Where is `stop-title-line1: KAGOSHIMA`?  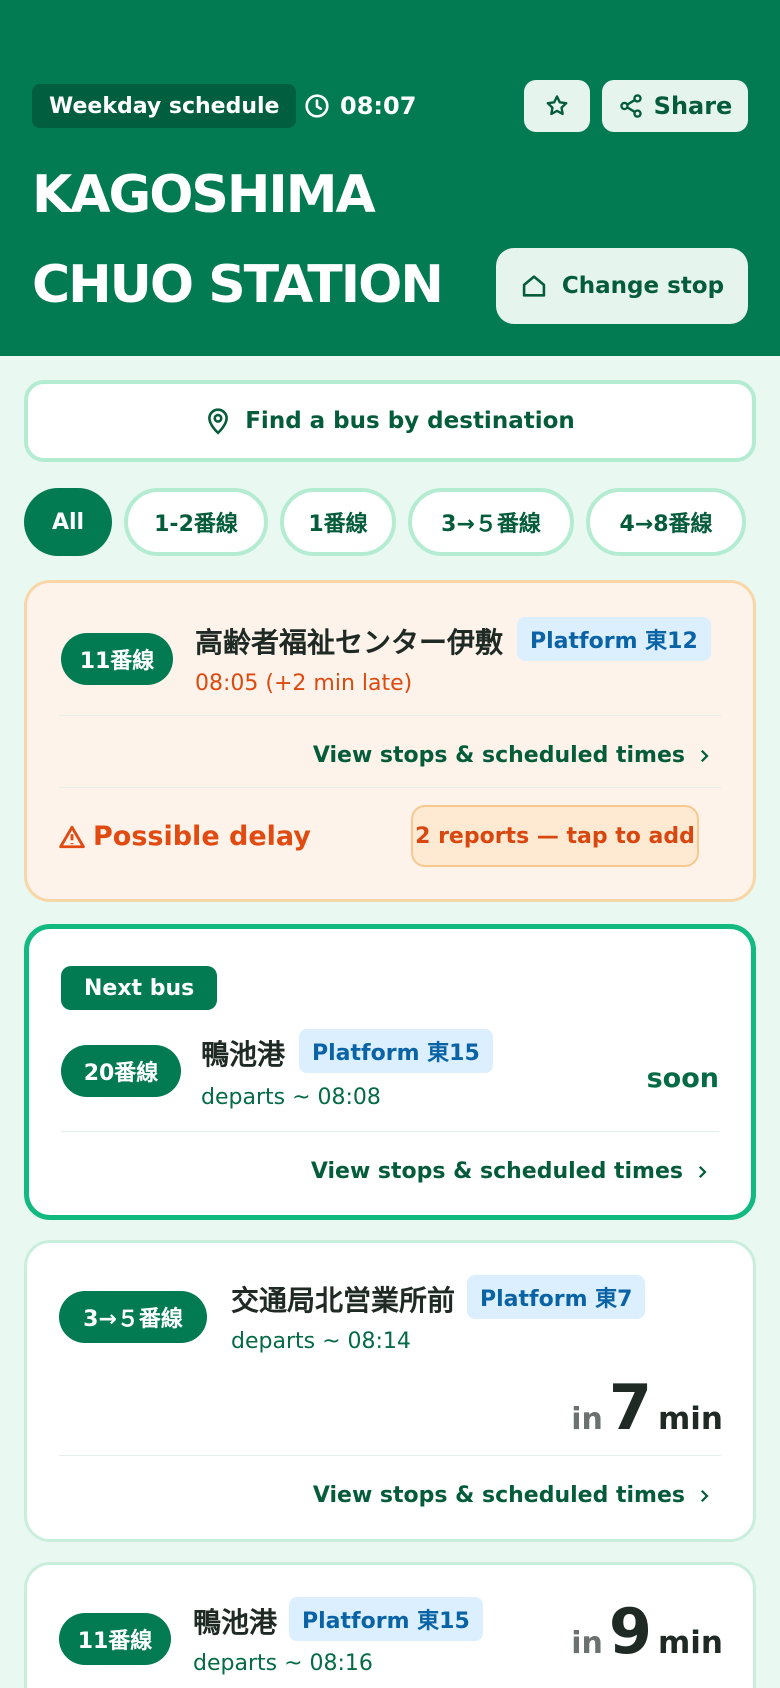 stop-title-line1: KAGOSHIMA is located at coordinates (204, 195).